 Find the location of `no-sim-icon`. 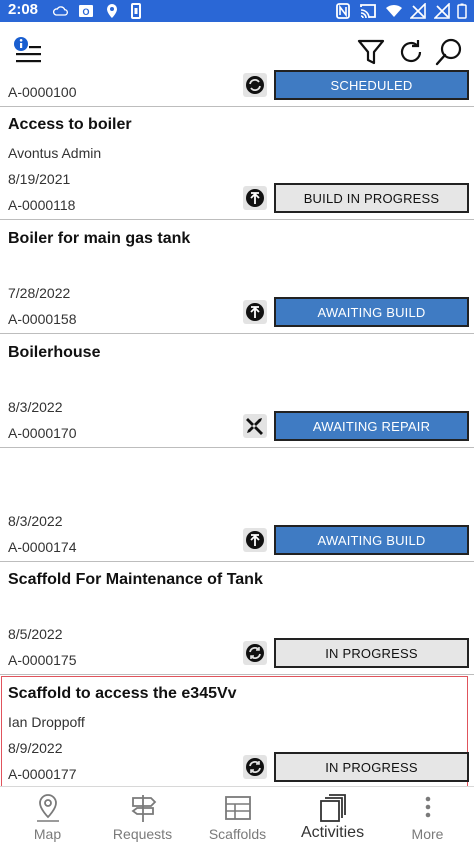

no-sim-icon is located at coordinates (442, 11).